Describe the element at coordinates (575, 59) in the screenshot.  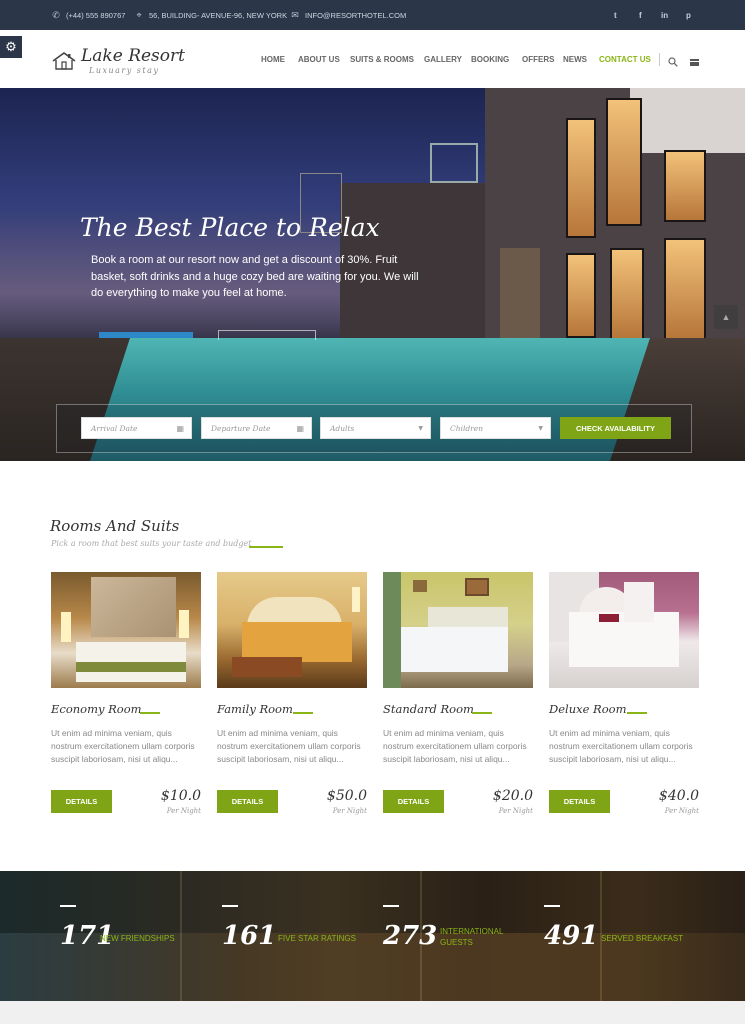
I see `nav-news: NEWS` at that location.